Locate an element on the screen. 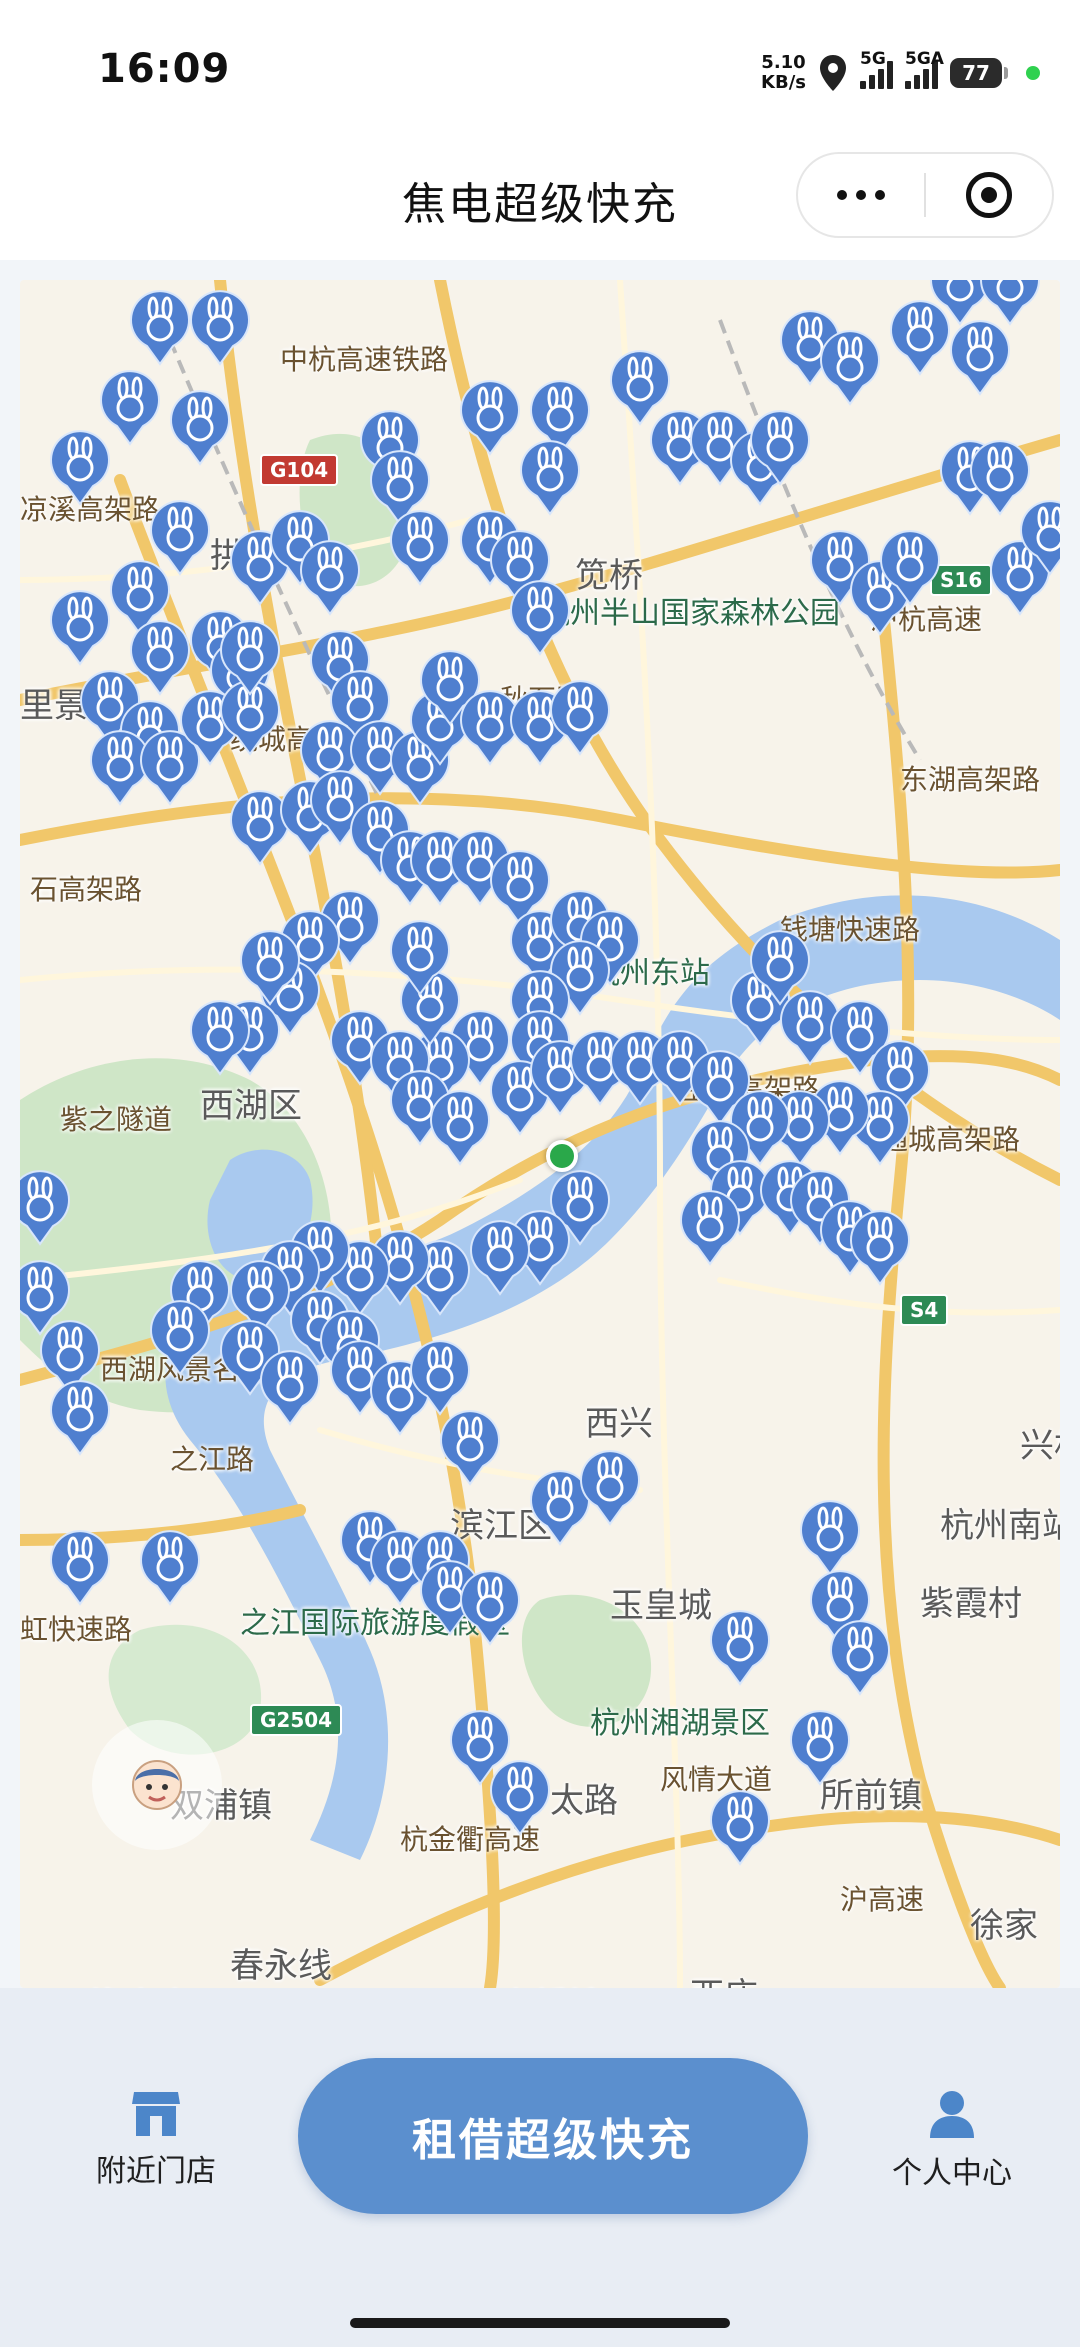  customer-service-button is located at coordinates (157, 1785).